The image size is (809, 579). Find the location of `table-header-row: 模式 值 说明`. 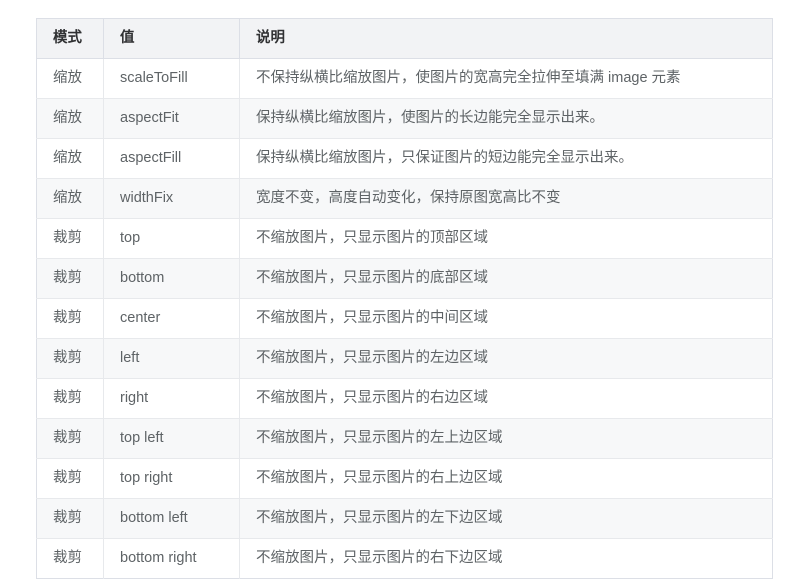

table-header-row: 模式 值 说明 is located at coordinates (404, 38).